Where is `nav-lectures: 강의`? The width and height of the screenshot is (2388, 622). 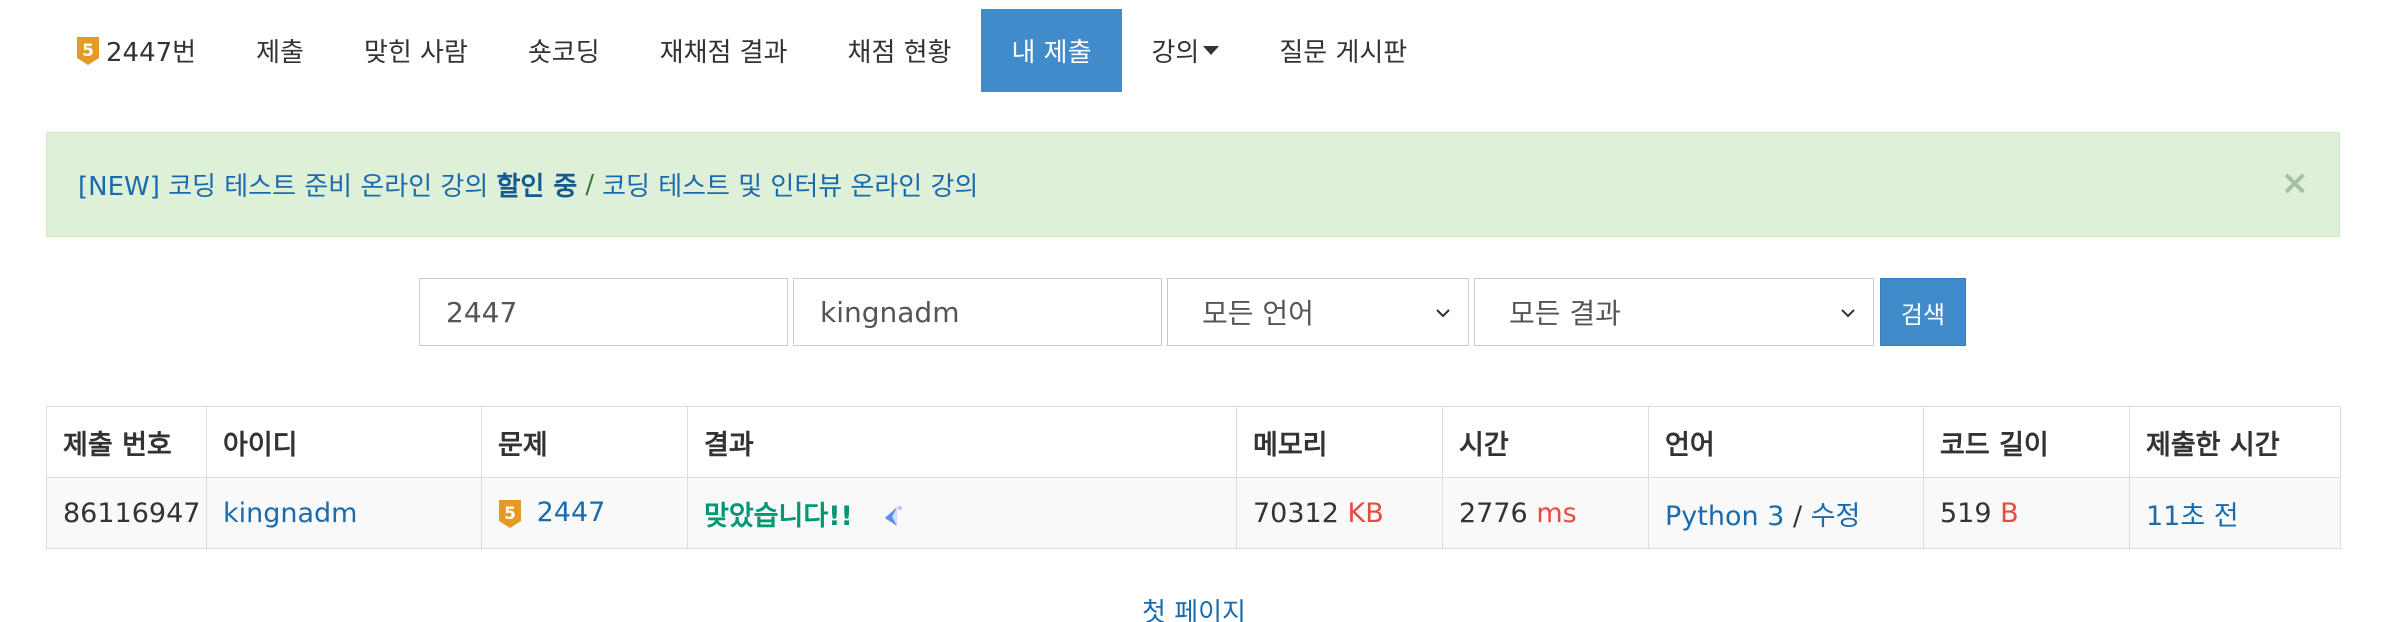
nav-lectures: 강의 is located at coordinates (1186, 50).